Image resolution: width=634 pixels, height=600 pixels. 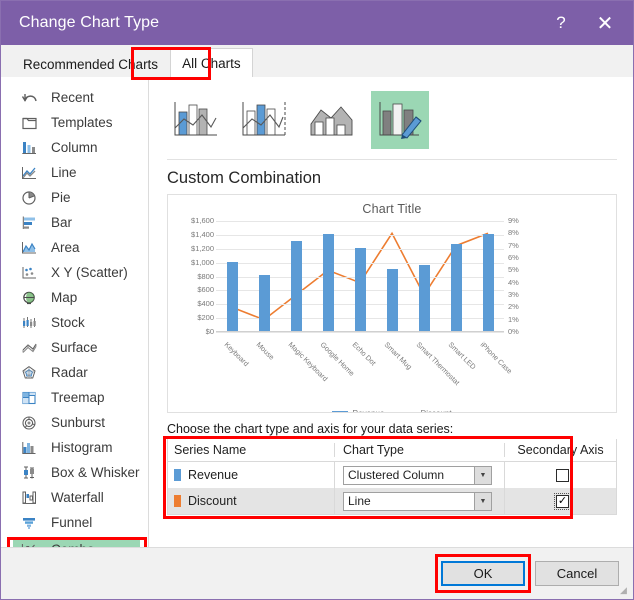 I want to click on secondary-y-axis-tick: 2%, so click(x=513, y=307).